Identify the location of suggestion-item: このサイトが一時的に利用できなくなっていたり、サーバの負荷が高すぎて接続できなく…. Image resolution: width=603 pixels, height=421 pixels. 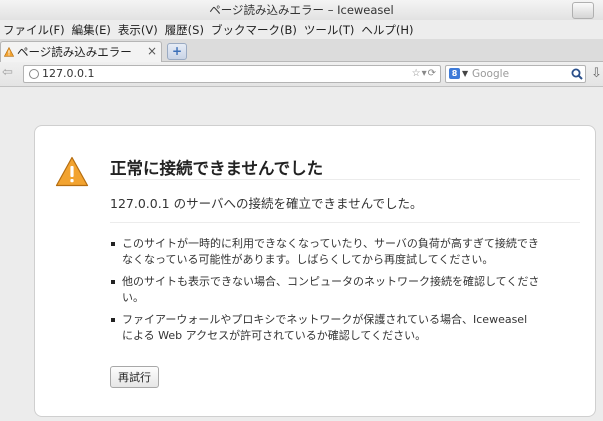
(326, 252).